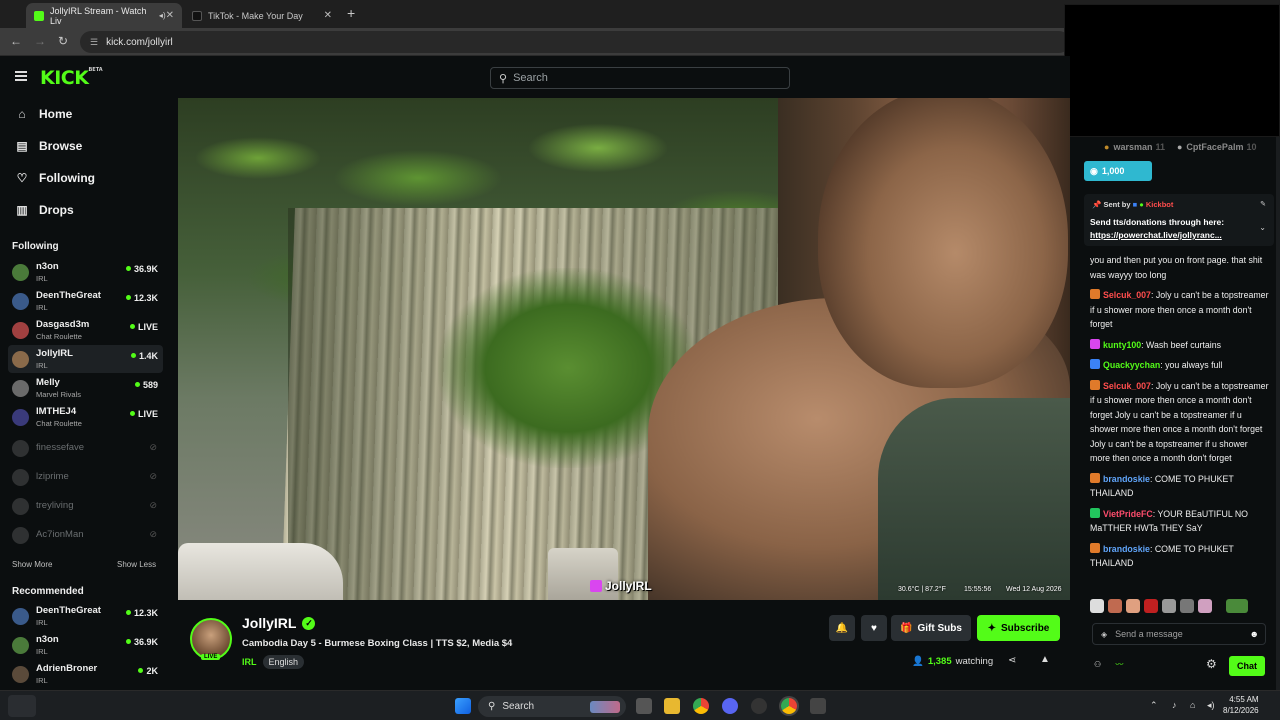 This screenshot has height=720, width=1280. I want to click on site-info-icon: ☰, so click(94, 42).